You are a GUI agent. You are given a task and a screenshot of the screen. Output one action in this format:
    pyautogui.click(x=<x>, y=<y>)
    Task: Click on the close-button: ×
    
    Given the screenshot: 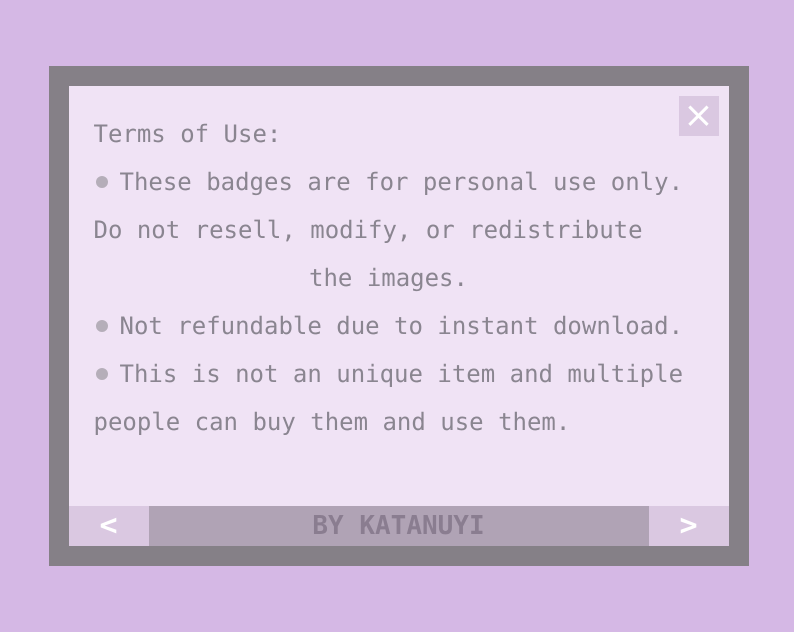 What is the action you would take?
    pyautogui.click(x=698, y=116)
    